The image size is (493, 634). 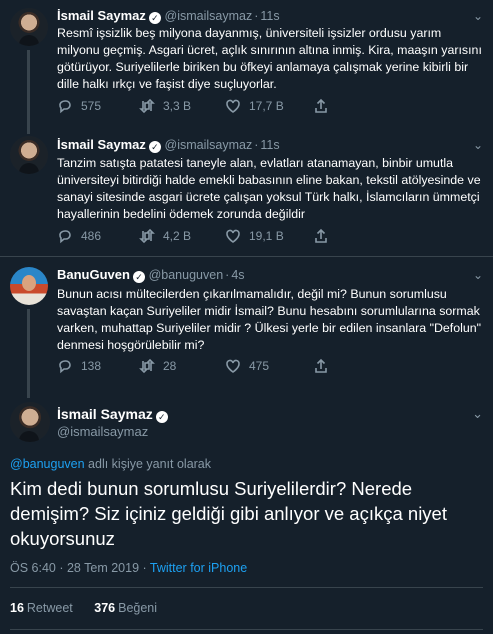 I want to click on reply-to-link: @banuguven, so click(x=47, y=464).